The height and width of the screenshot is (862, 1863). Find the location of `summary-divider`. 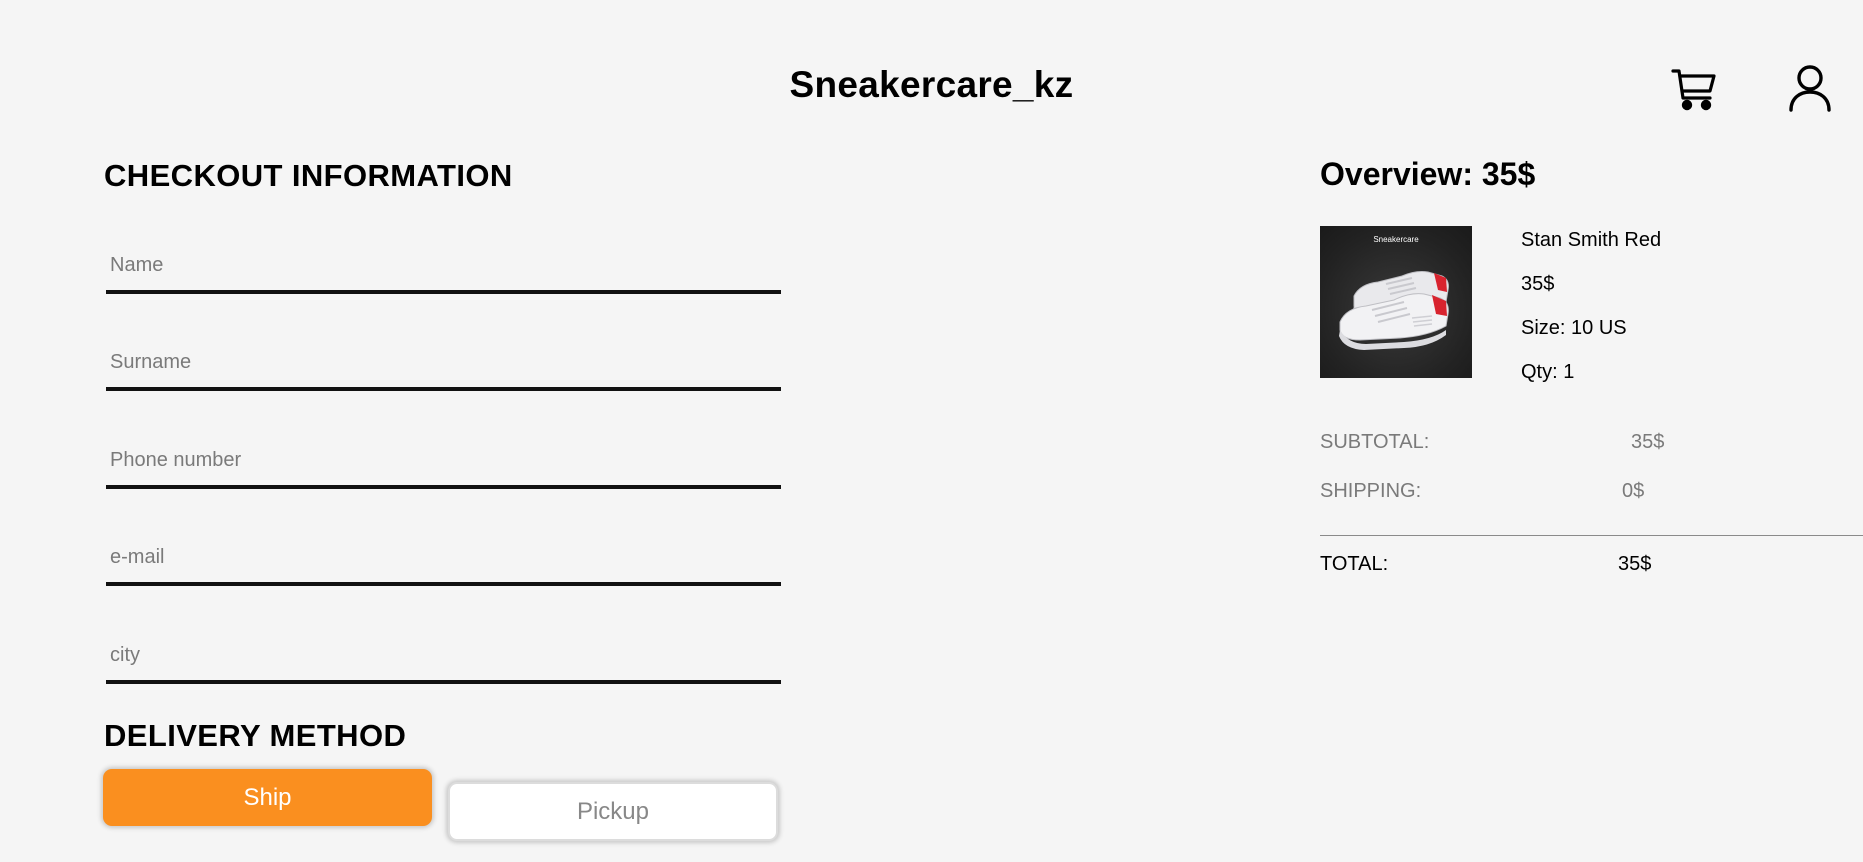

summary-divider is located at coordinates (1591, 535).